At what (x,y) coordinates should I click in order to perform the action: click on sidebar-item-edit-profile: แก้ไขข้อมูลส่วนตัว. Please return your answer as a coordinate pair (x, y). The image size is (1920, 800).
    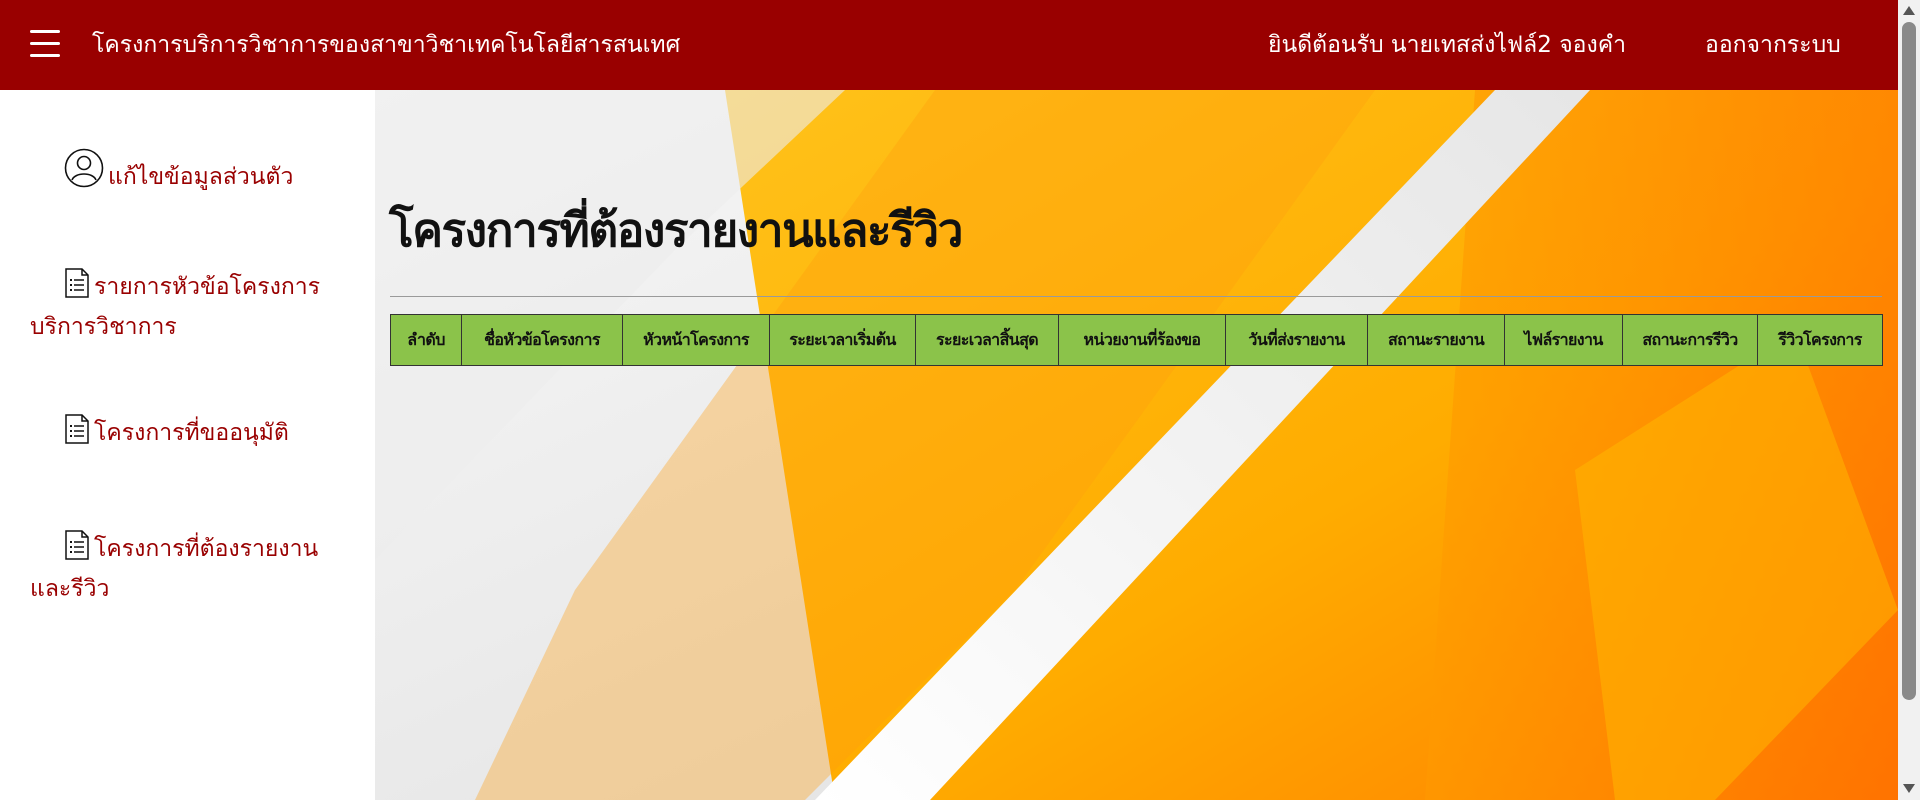
    Looking at the image, I should click on (190, 173).